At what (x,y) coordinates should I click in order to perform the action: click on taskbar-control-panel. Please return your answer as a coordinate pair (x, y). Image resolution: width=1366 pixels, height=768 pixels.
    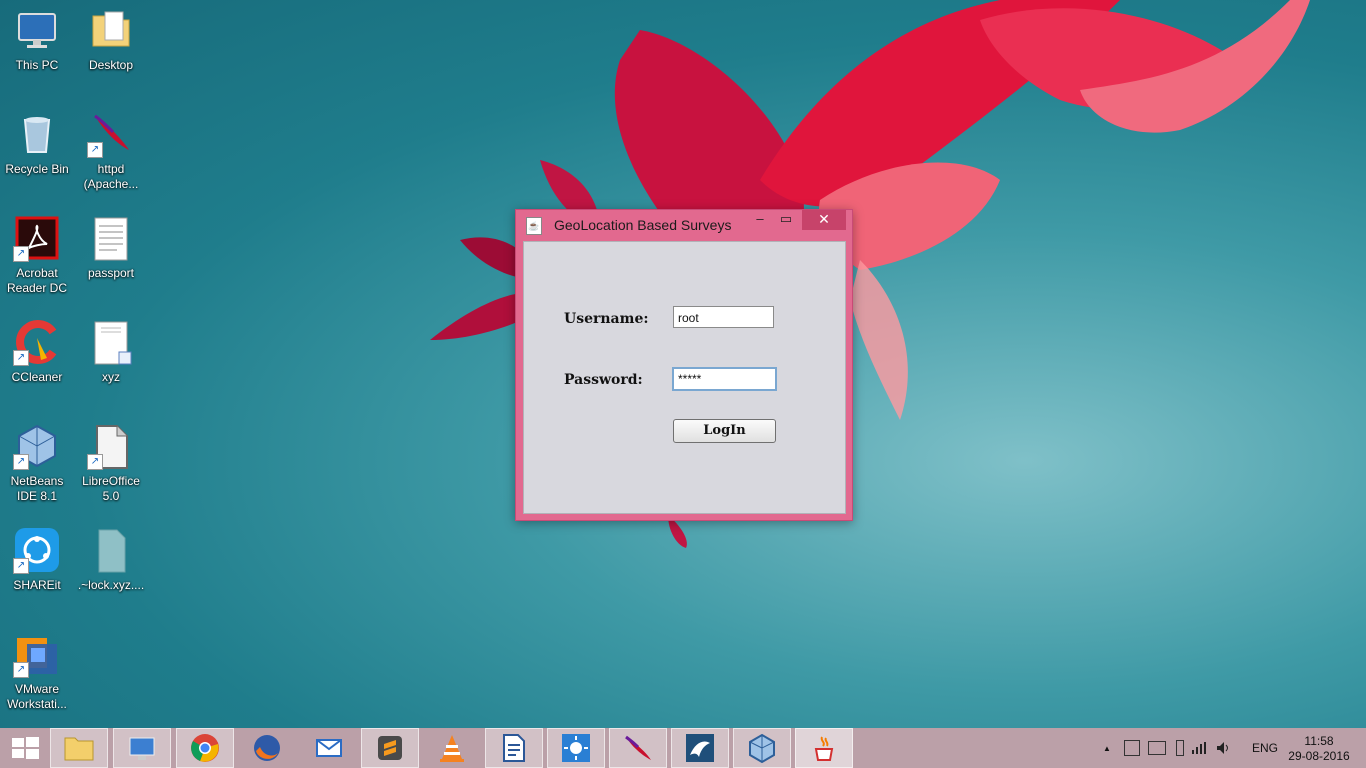
    Looking at the image, I should click on (142, 748).